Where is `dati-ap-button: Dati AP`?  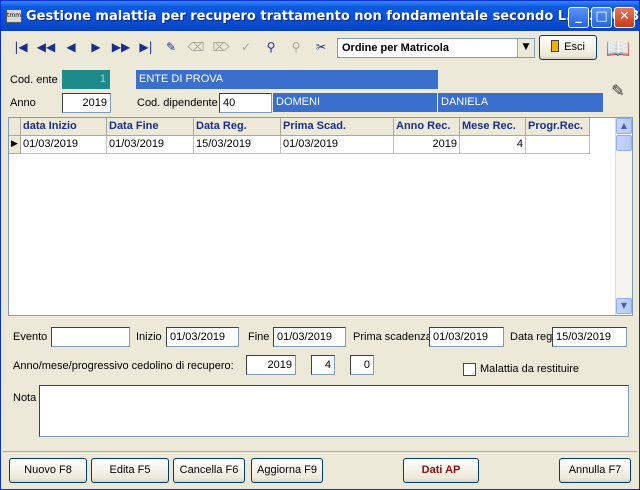 dati-ap-button: Dati AP is located at coordinates (441, 470).